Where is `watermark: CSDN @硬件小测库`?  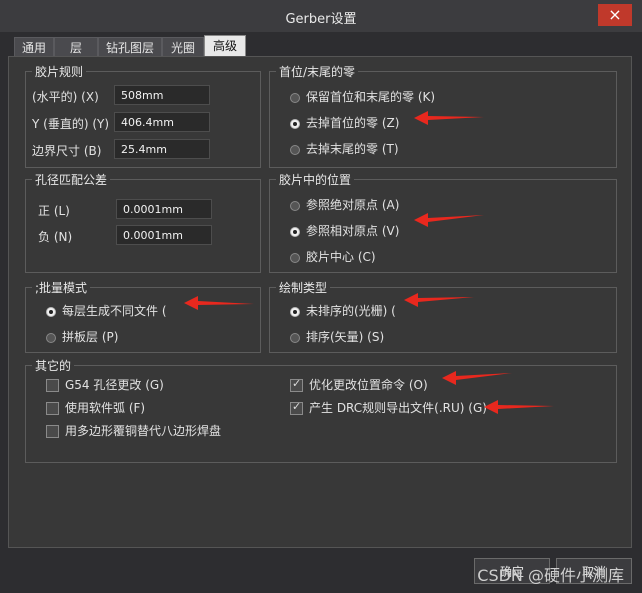
watermark: CSDN @硬件小测库 is located at coordinates (550, 575).